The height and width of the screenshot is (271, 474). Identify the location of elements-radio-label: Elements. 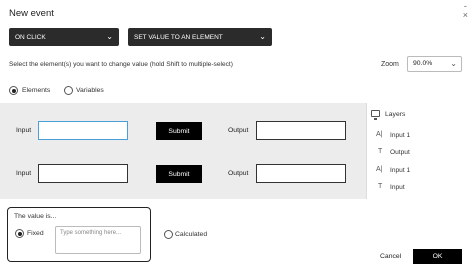
(36, 90).